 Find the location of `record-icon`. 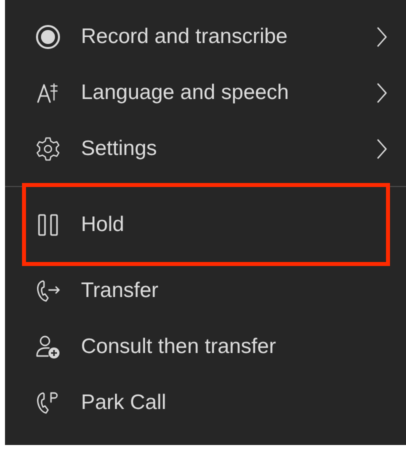

record-icon is located at coordinates (48, 37).